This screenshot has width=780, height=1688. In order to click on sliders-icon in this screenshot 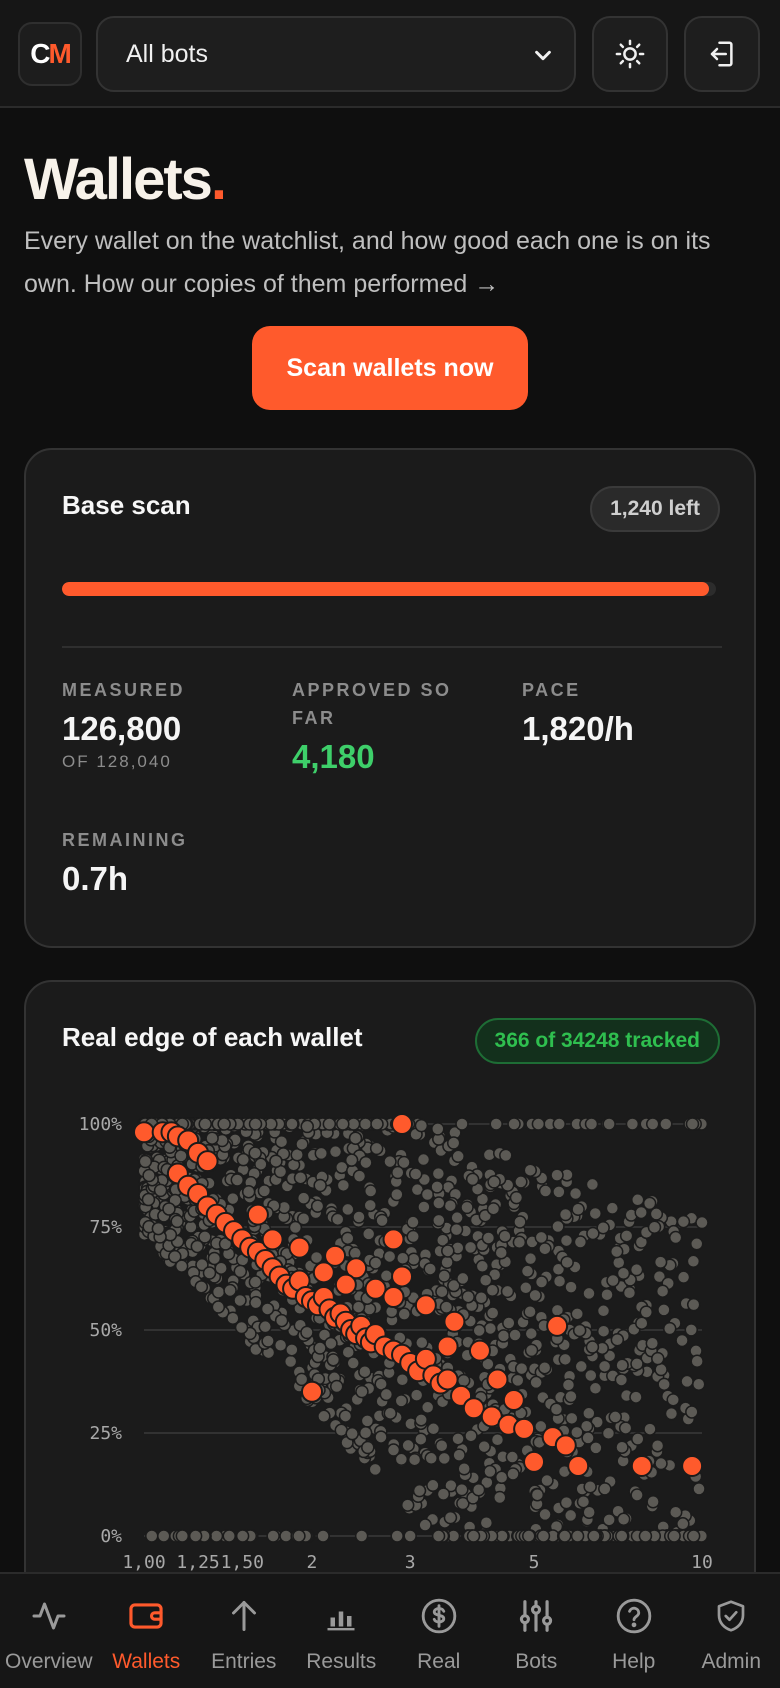, I will do `click(536, 1616)`.